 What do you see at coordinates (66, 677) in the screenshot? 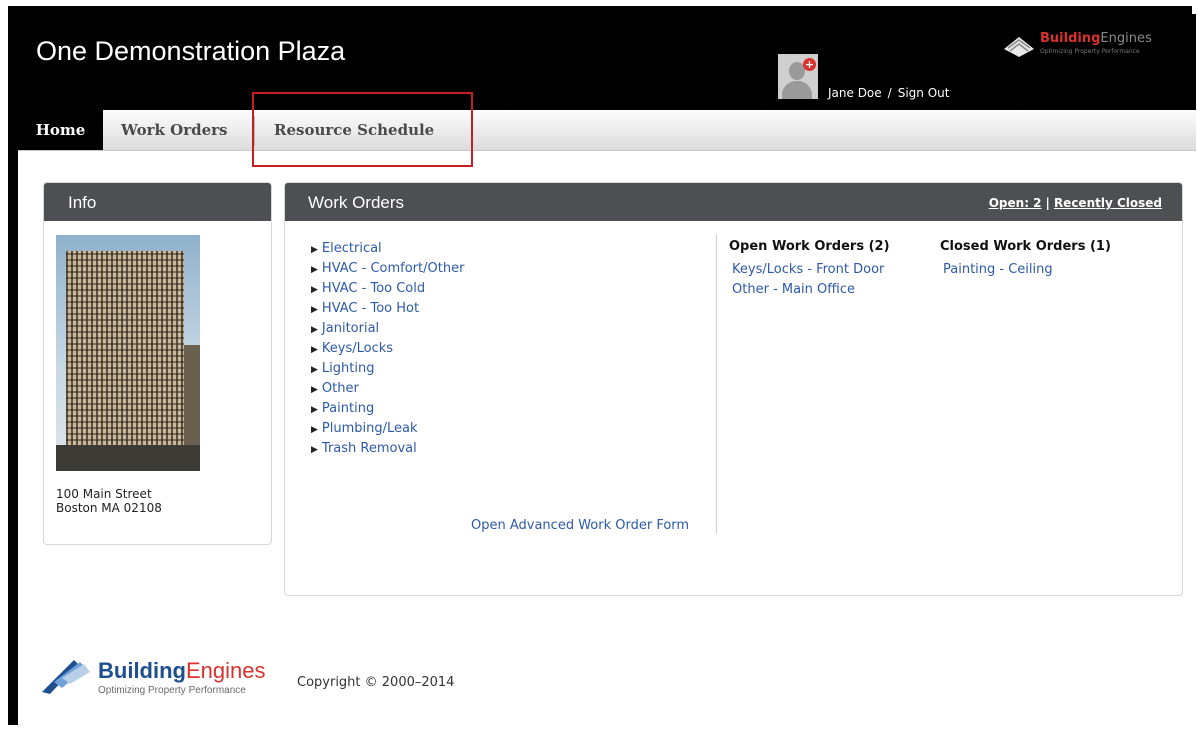
I see `footer-logo-icon` at bounding box center [66, 677].